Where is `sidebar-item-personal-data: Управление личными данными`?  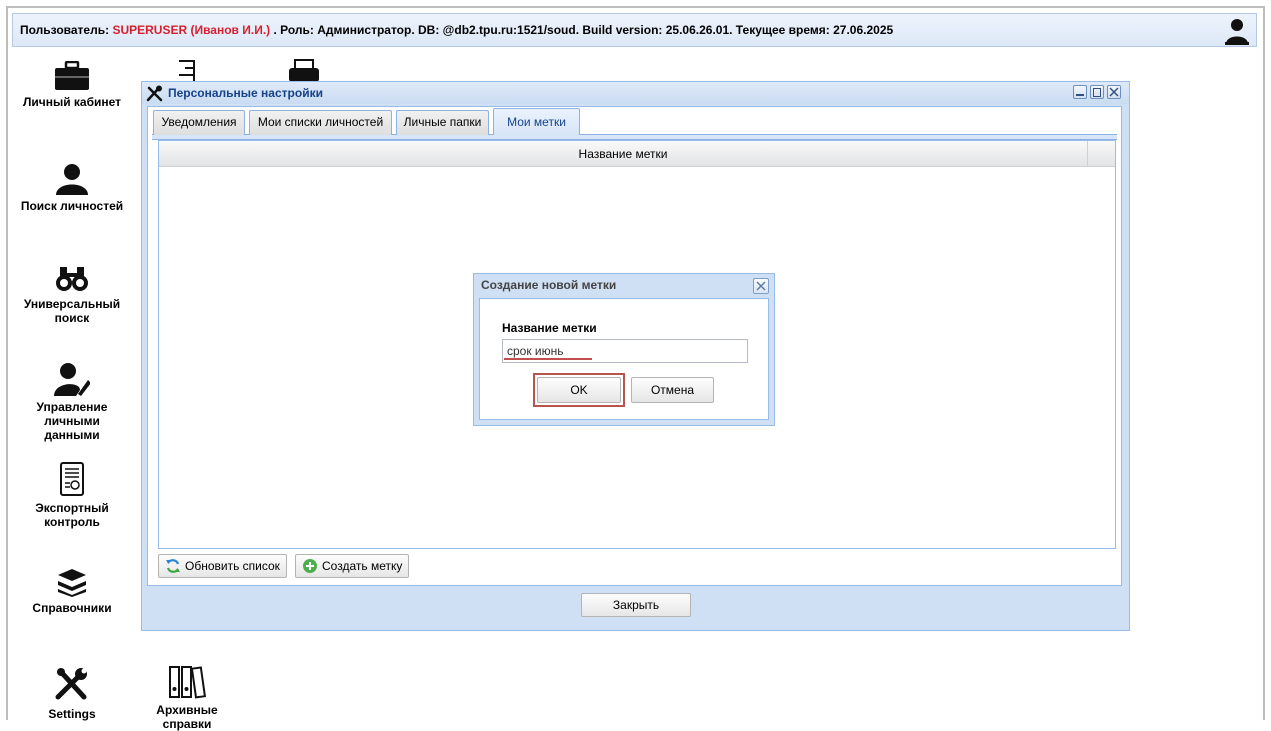 sidebar-item-personal-data: Управление личными данными is located at coordinates (72, 402).